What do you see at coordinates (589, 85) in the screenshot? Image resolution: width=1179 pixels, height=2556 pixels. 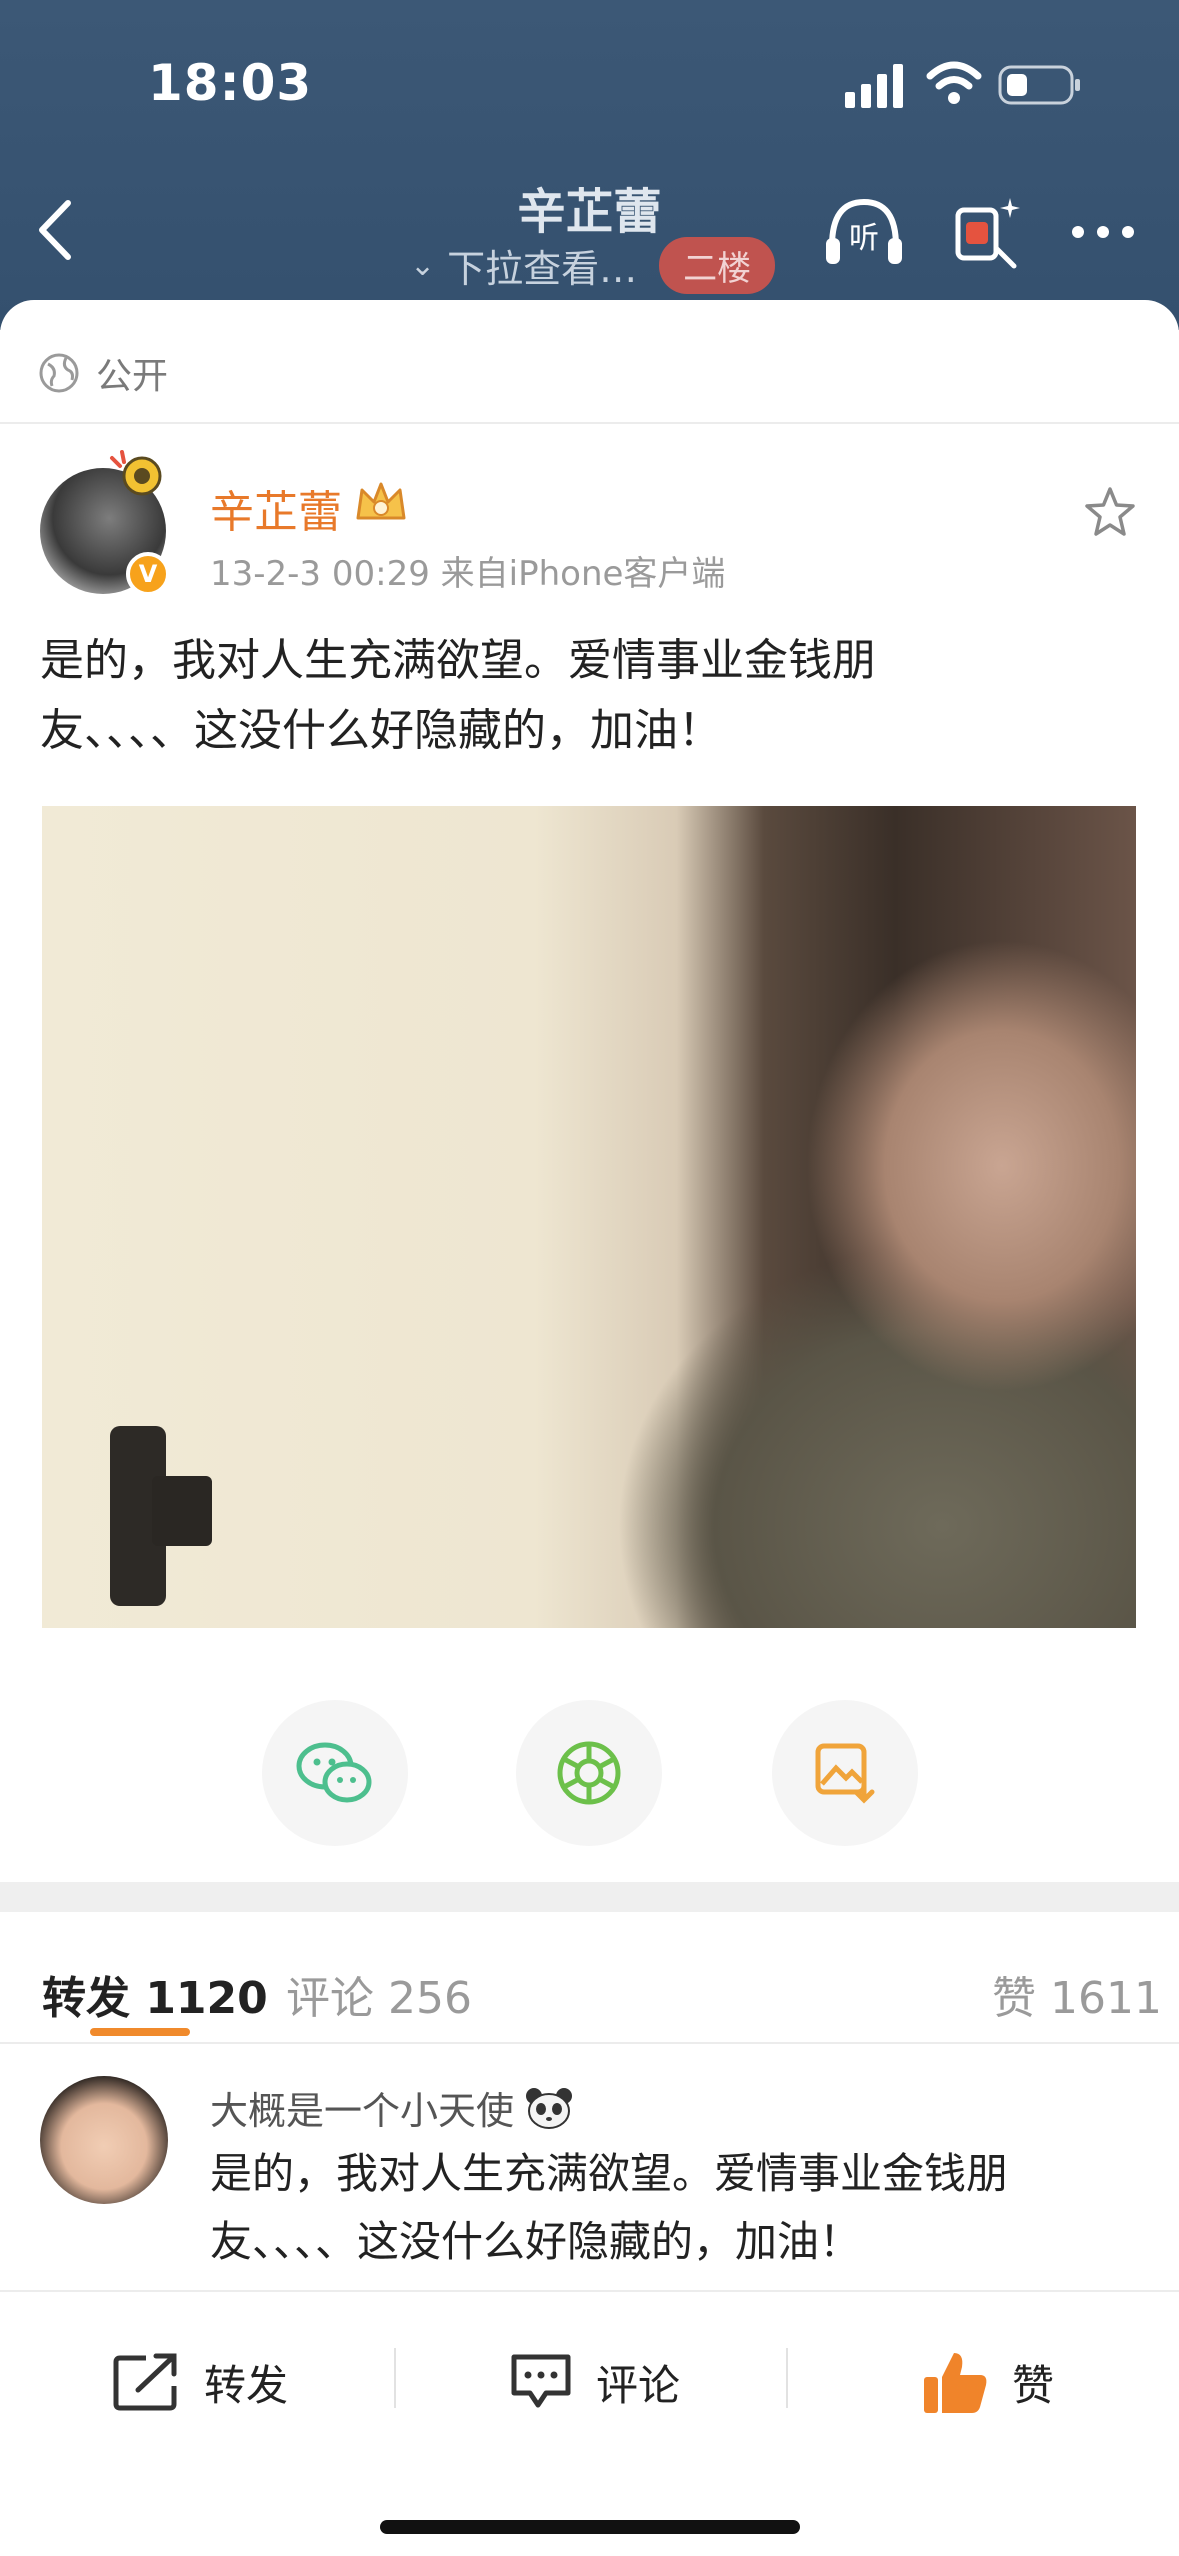 I see `status-bar: 18:03` at bounding box center [589, 85].